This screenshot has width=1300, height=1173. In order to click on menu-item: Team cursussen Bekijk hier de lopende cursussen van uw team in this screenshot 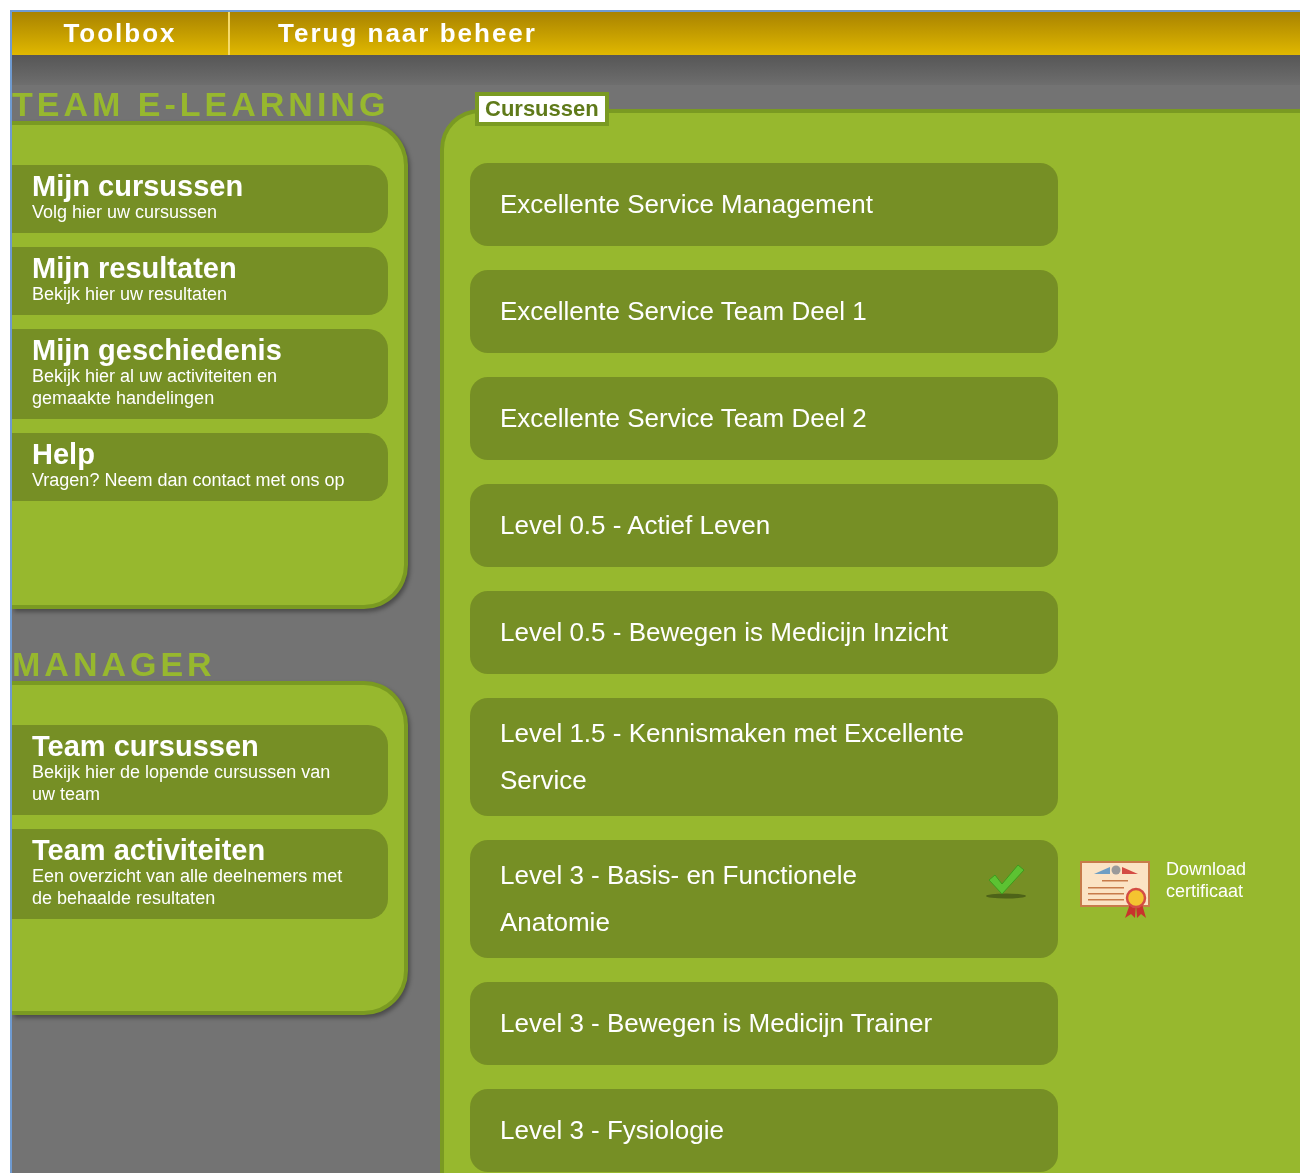, I will do `click(200, 770)`.